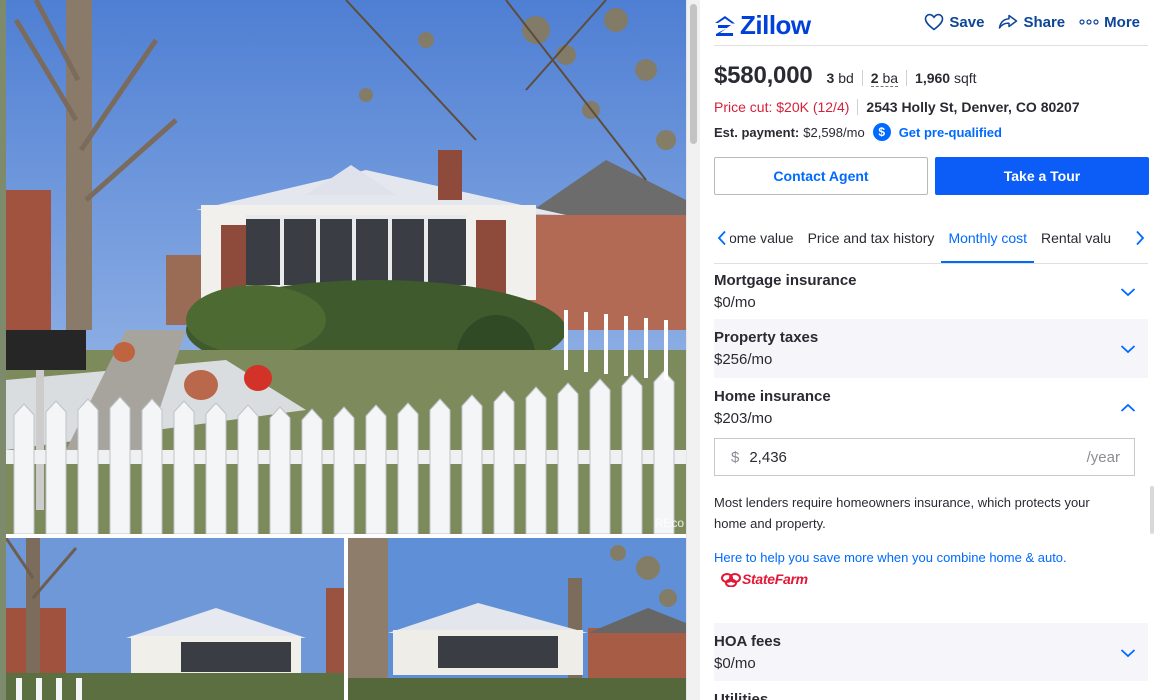 This screenshot has width=1154, height=700. Describe the element at coordinates (931, 348) in the screenshot. I see `cost-row-property-taxes: Property taxes $256/mo` at that location.